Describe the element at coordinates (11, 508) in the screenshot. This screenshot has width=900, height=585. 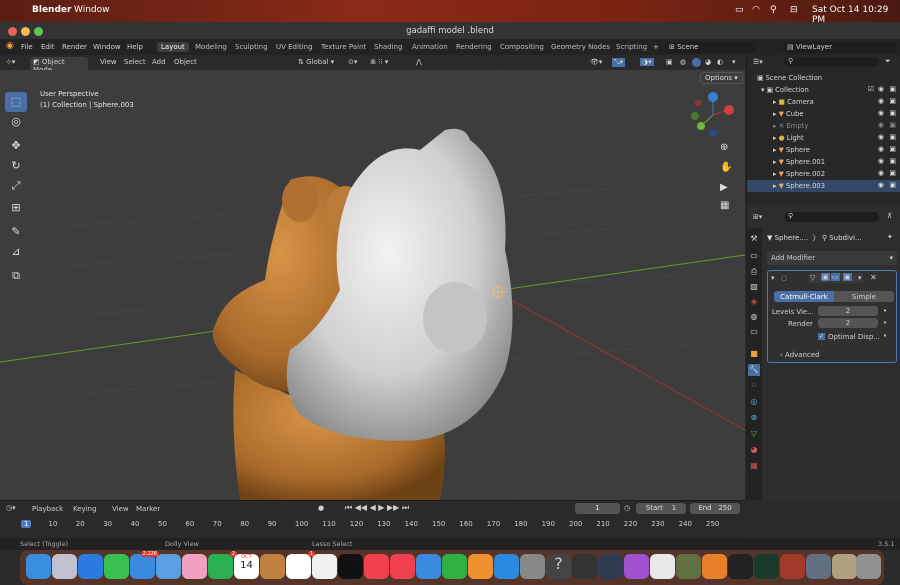
I see `timeline-editor-icon: ◷▾` at that location.